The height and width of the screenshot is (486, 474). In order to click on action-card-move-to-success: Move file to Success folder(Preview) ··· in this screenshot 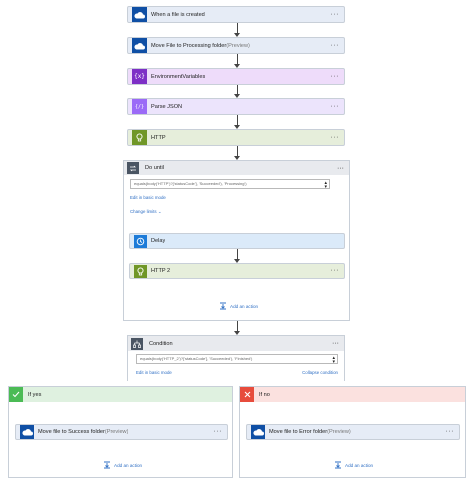, I will do `click(121, 432)`.